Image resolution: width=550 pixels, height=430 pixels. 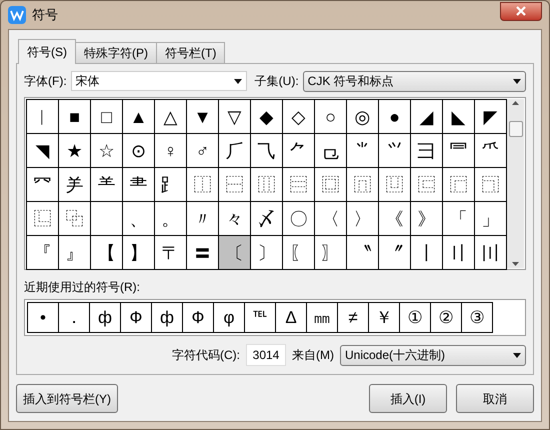 I want to click on recent-symbol-cell: φ, so click(x=229, y=317).